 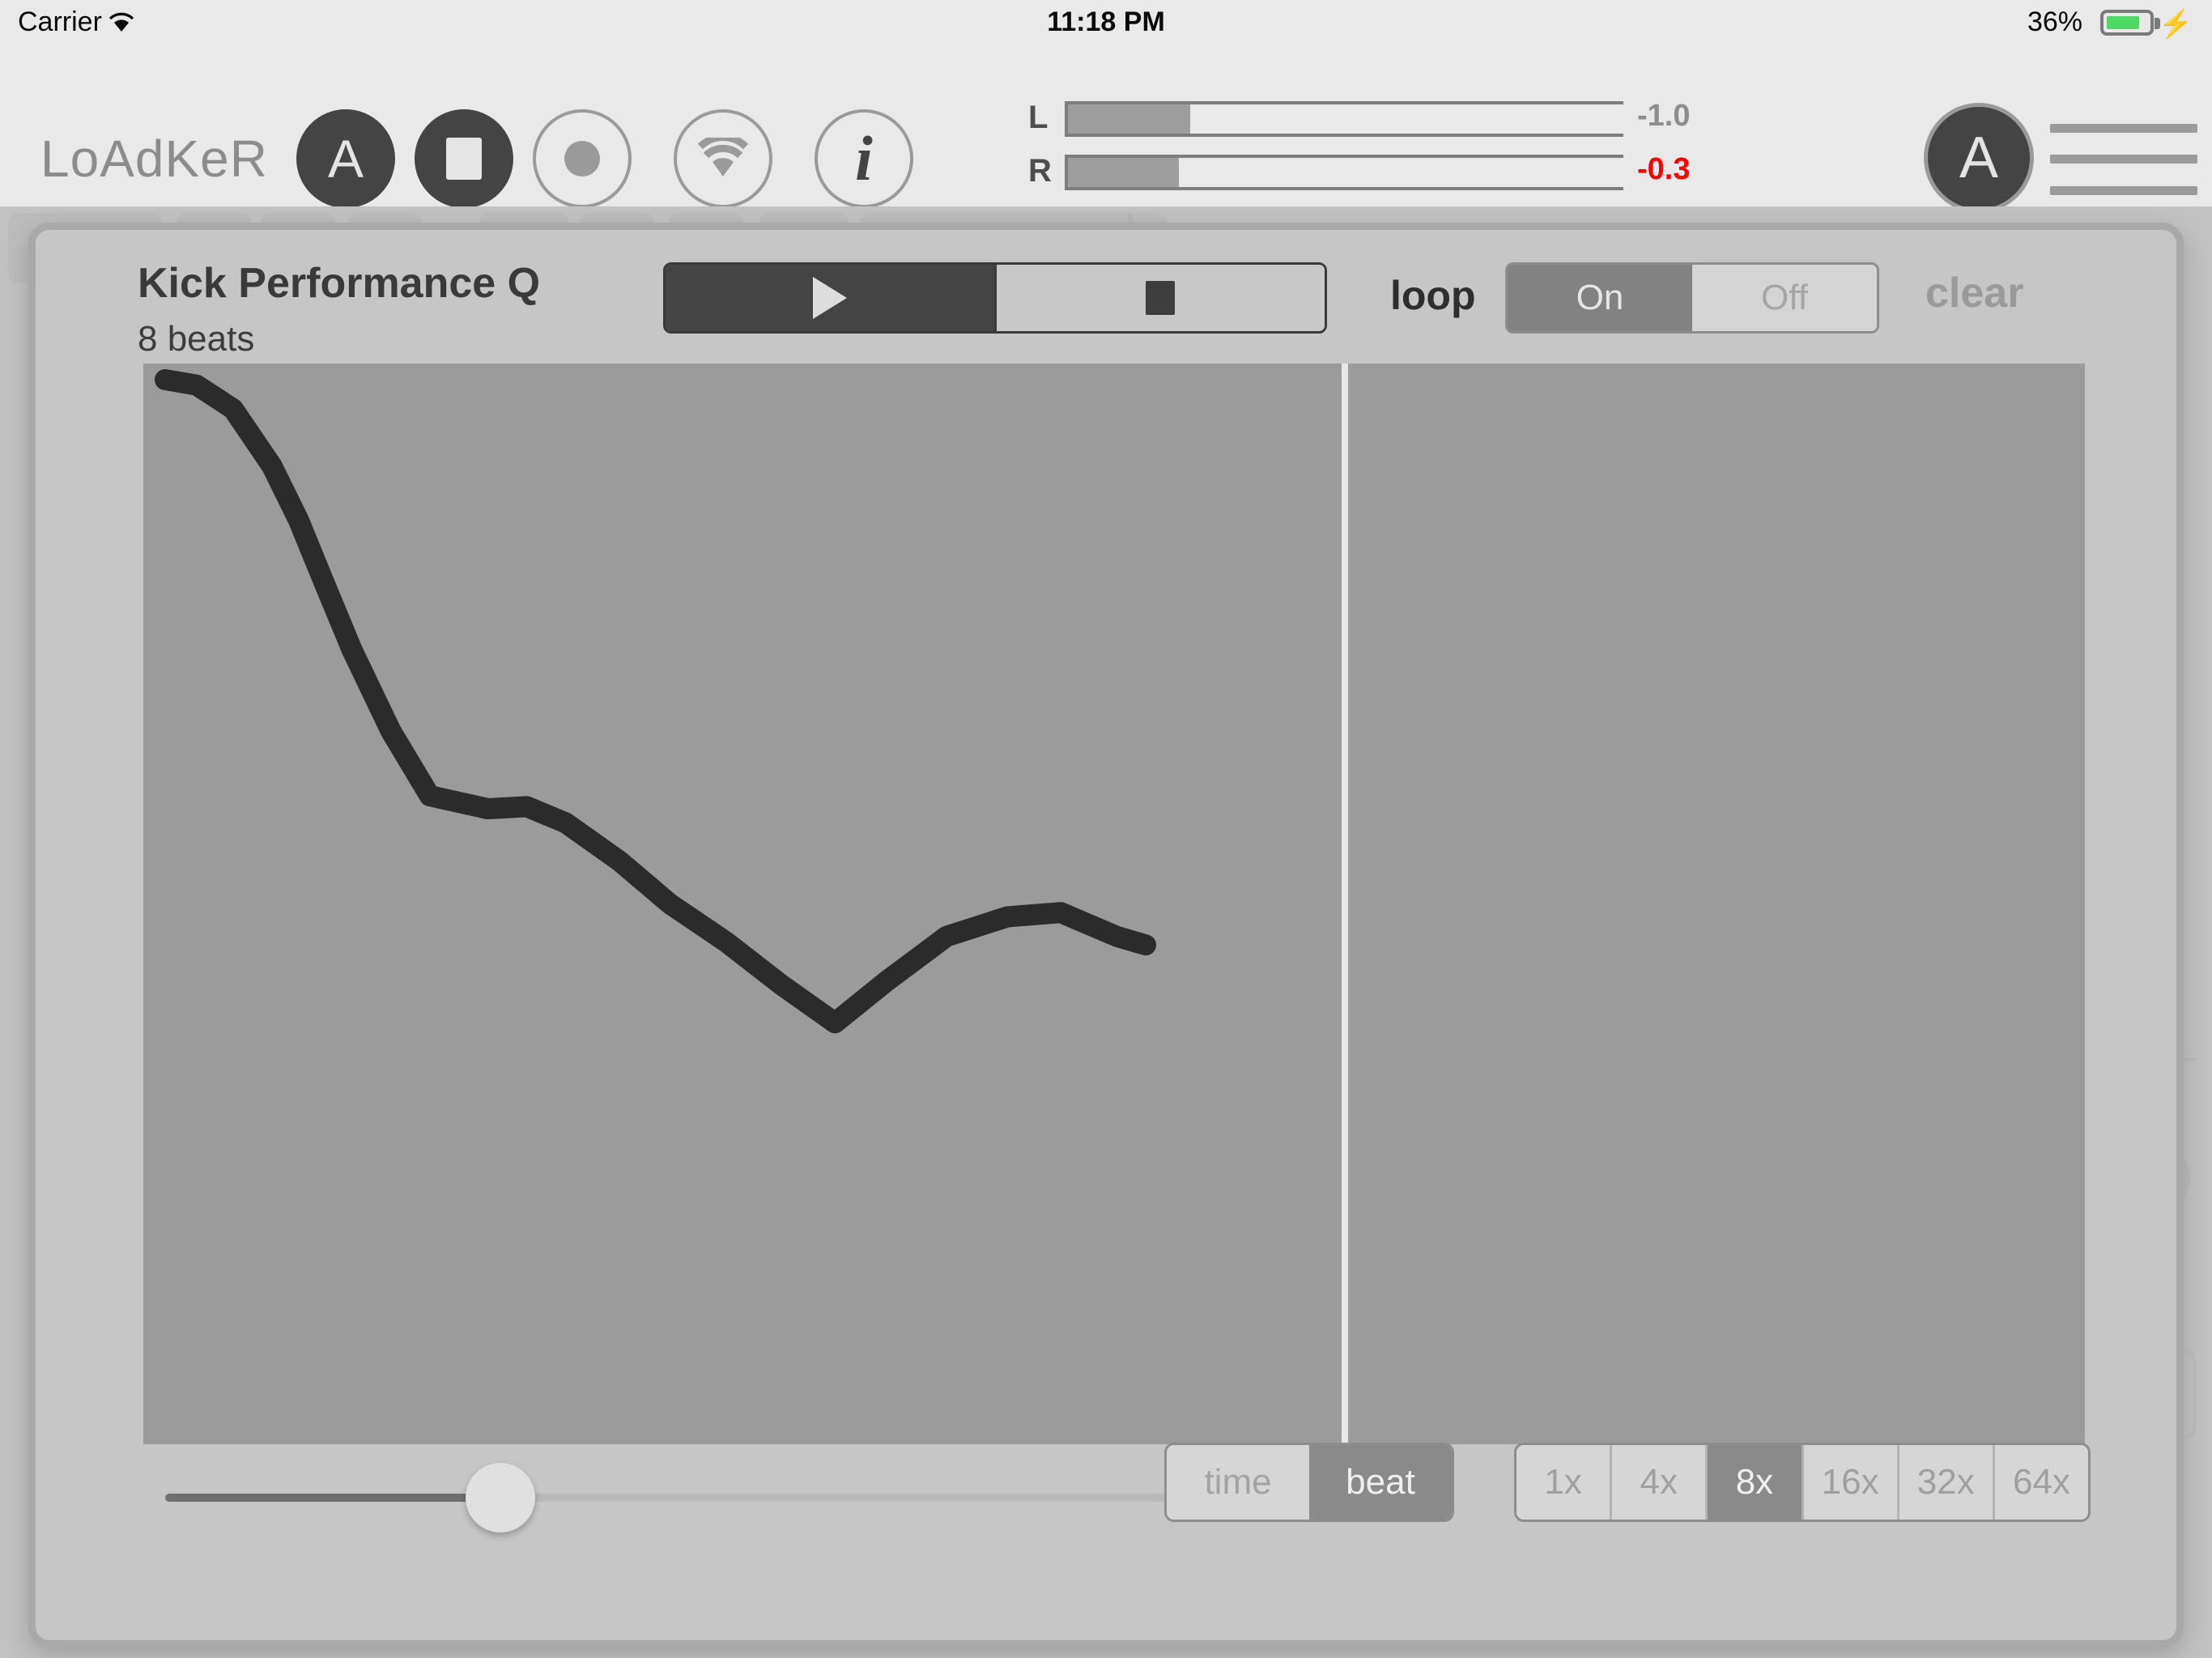 What do you see at coordinates (1945, 1482) in the screenshot?
I see `zoom-32x-button: 32x` at bounding box center [1945, 1482].